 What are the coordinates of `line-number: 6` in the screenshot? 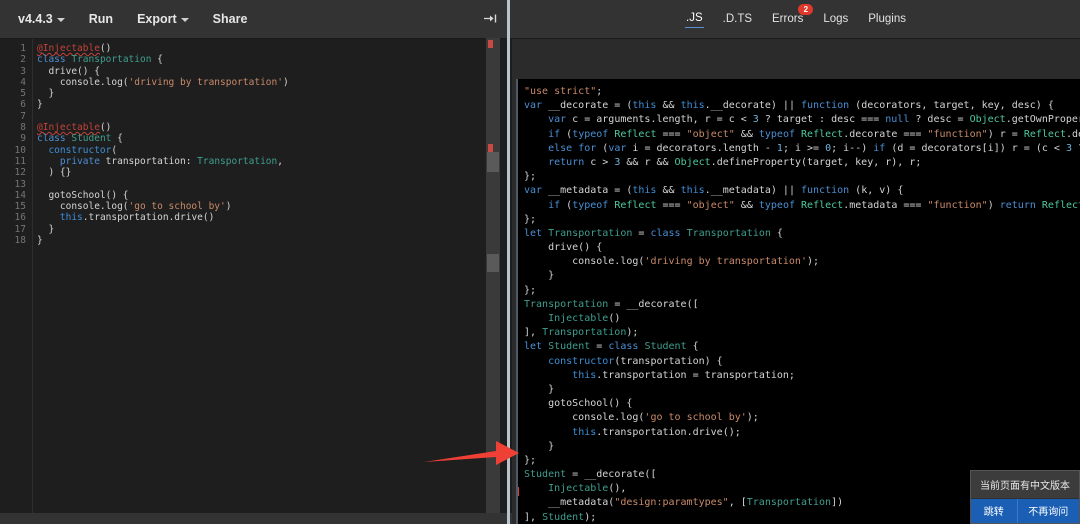 It's located at (23, 105).